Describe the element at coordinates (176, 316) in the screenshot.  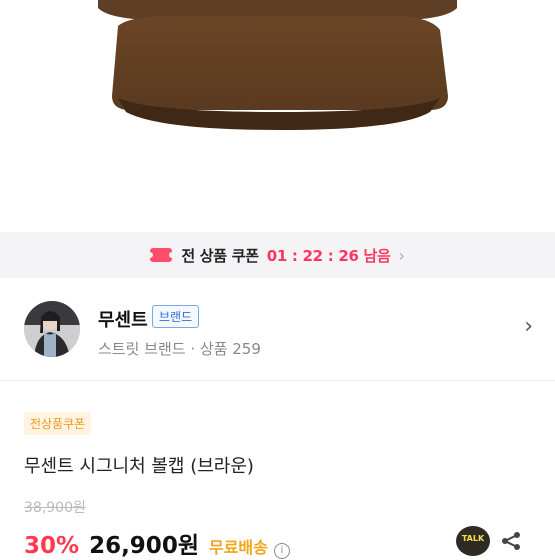
I see `brand-badge: 브랜드` at that location.